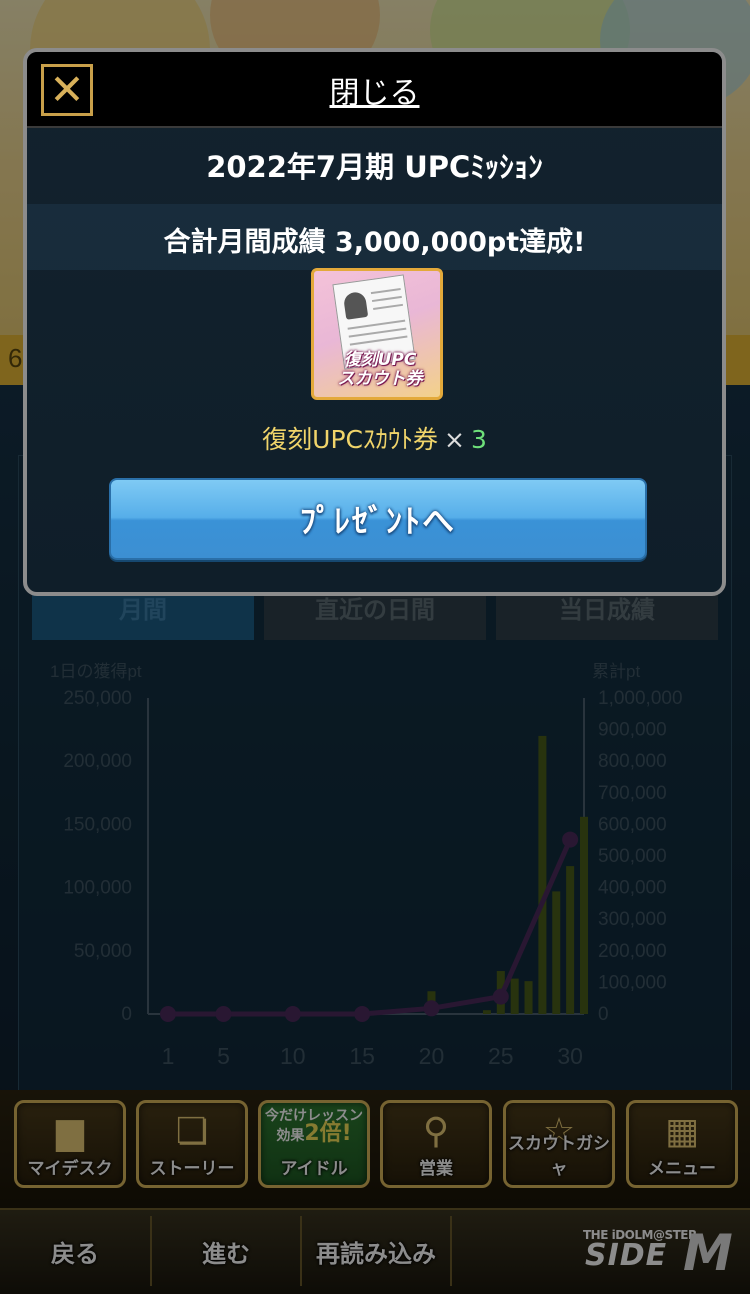 This screenshot has height=1294, width=750. I want to click on close-x-button: ✕, so click(67, 90).